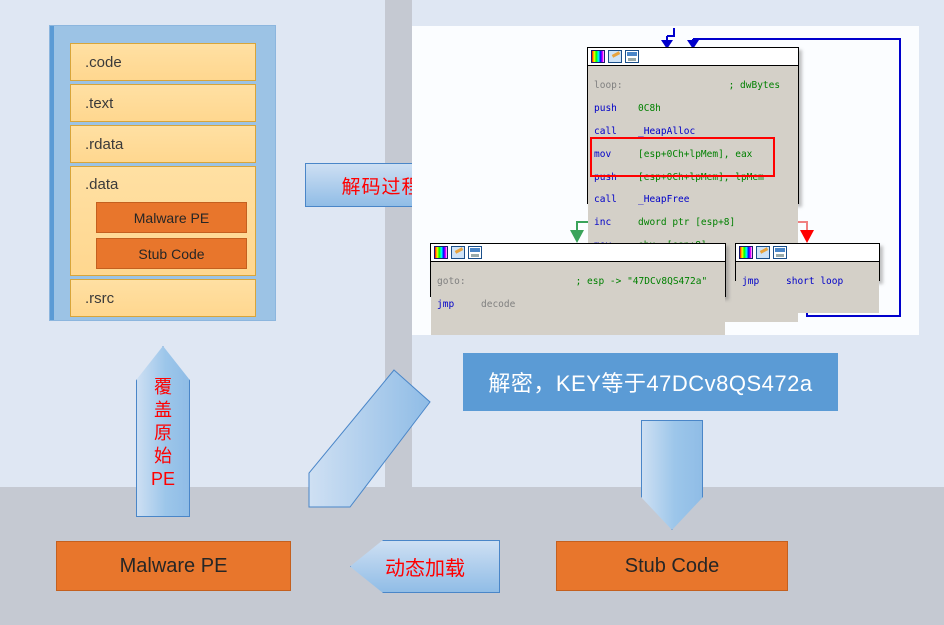  I want to click on pe-section-label: .text, so click(99, 103).